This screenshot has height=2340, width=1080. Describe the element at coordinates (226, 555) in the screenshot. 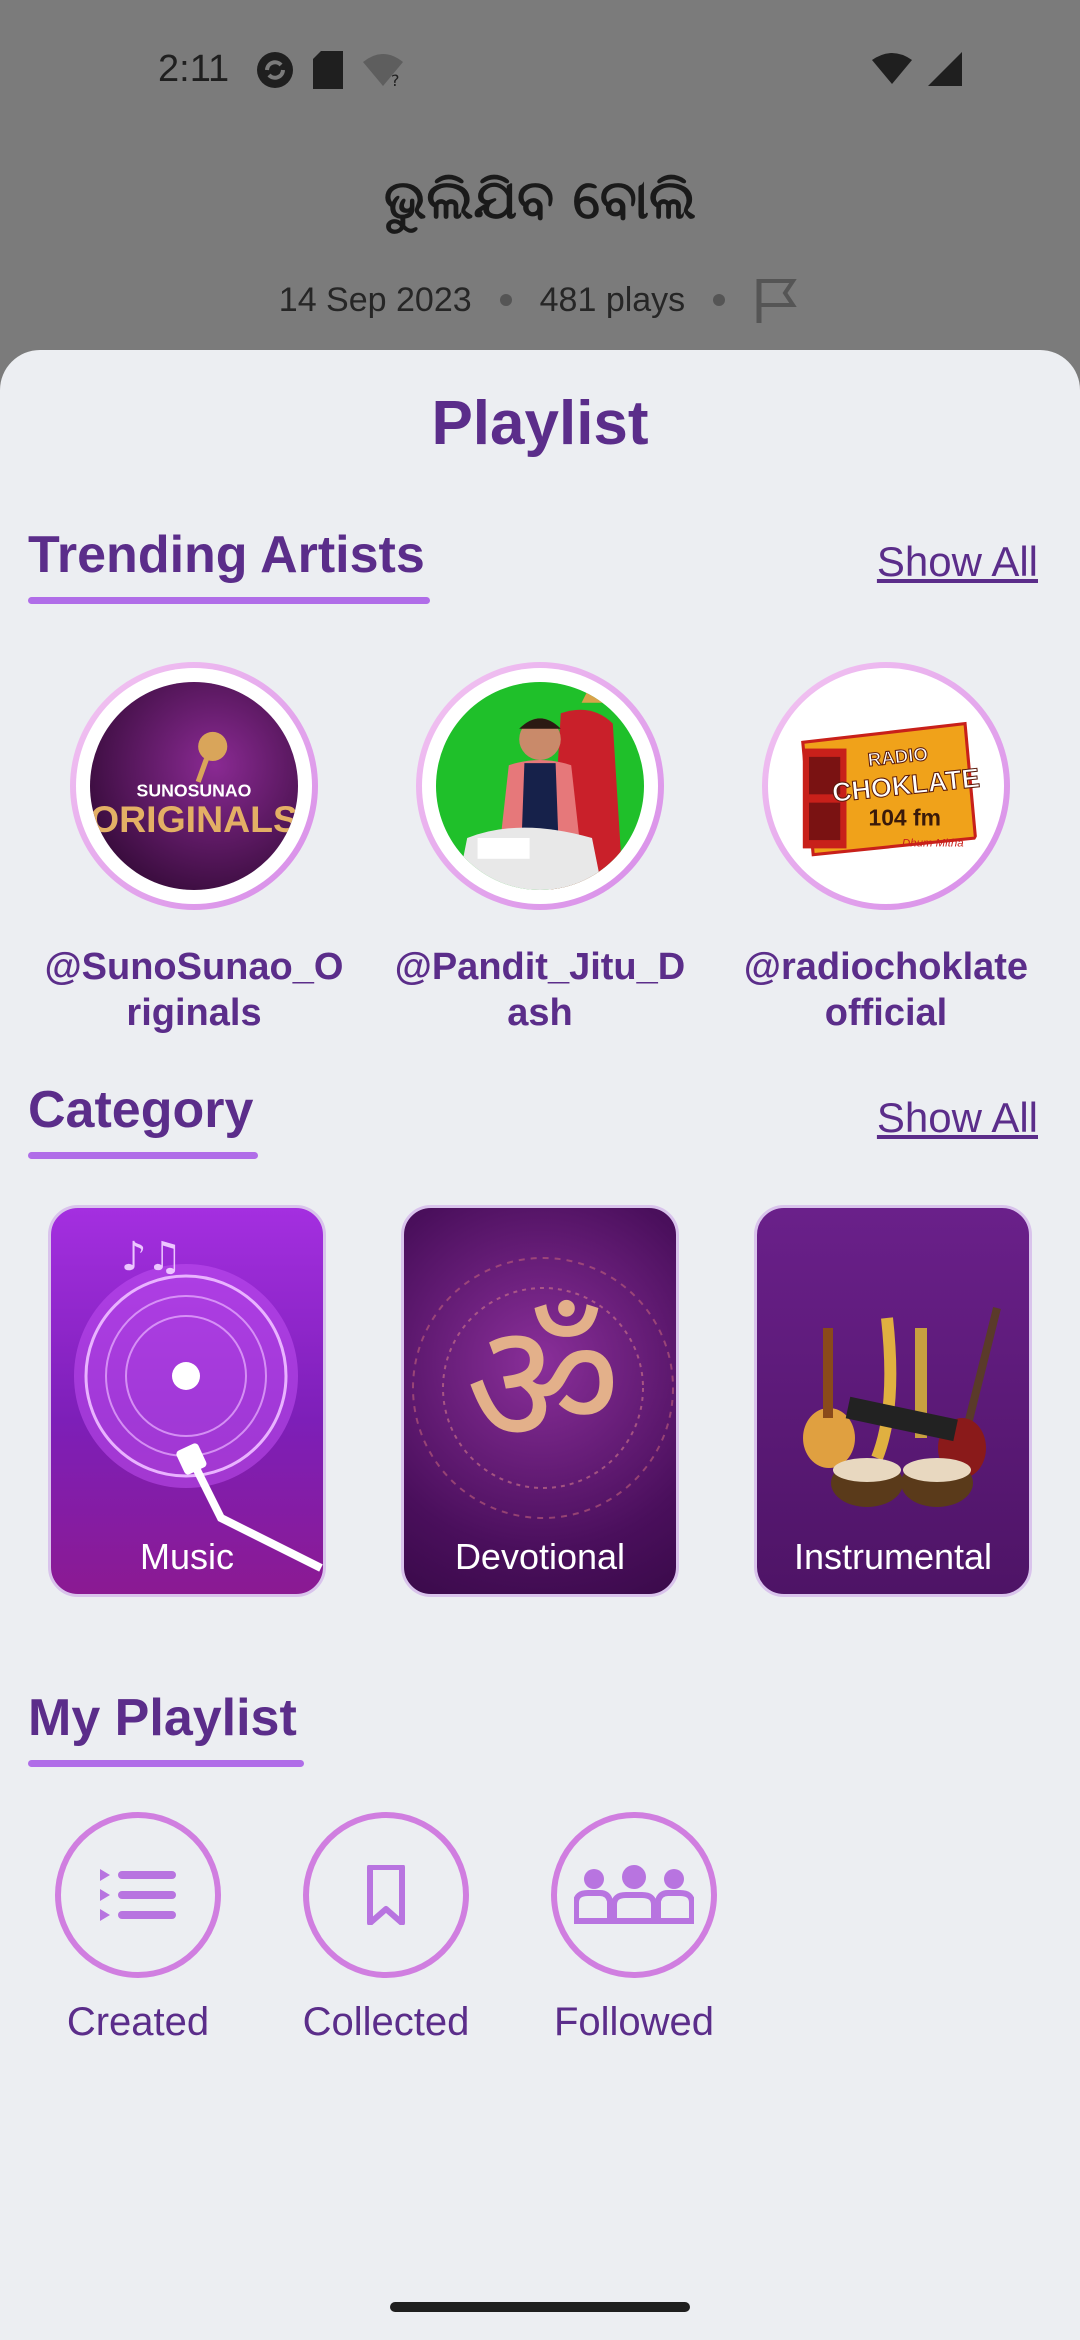

I see `trending-artists-label: Trending Artists` at that location.